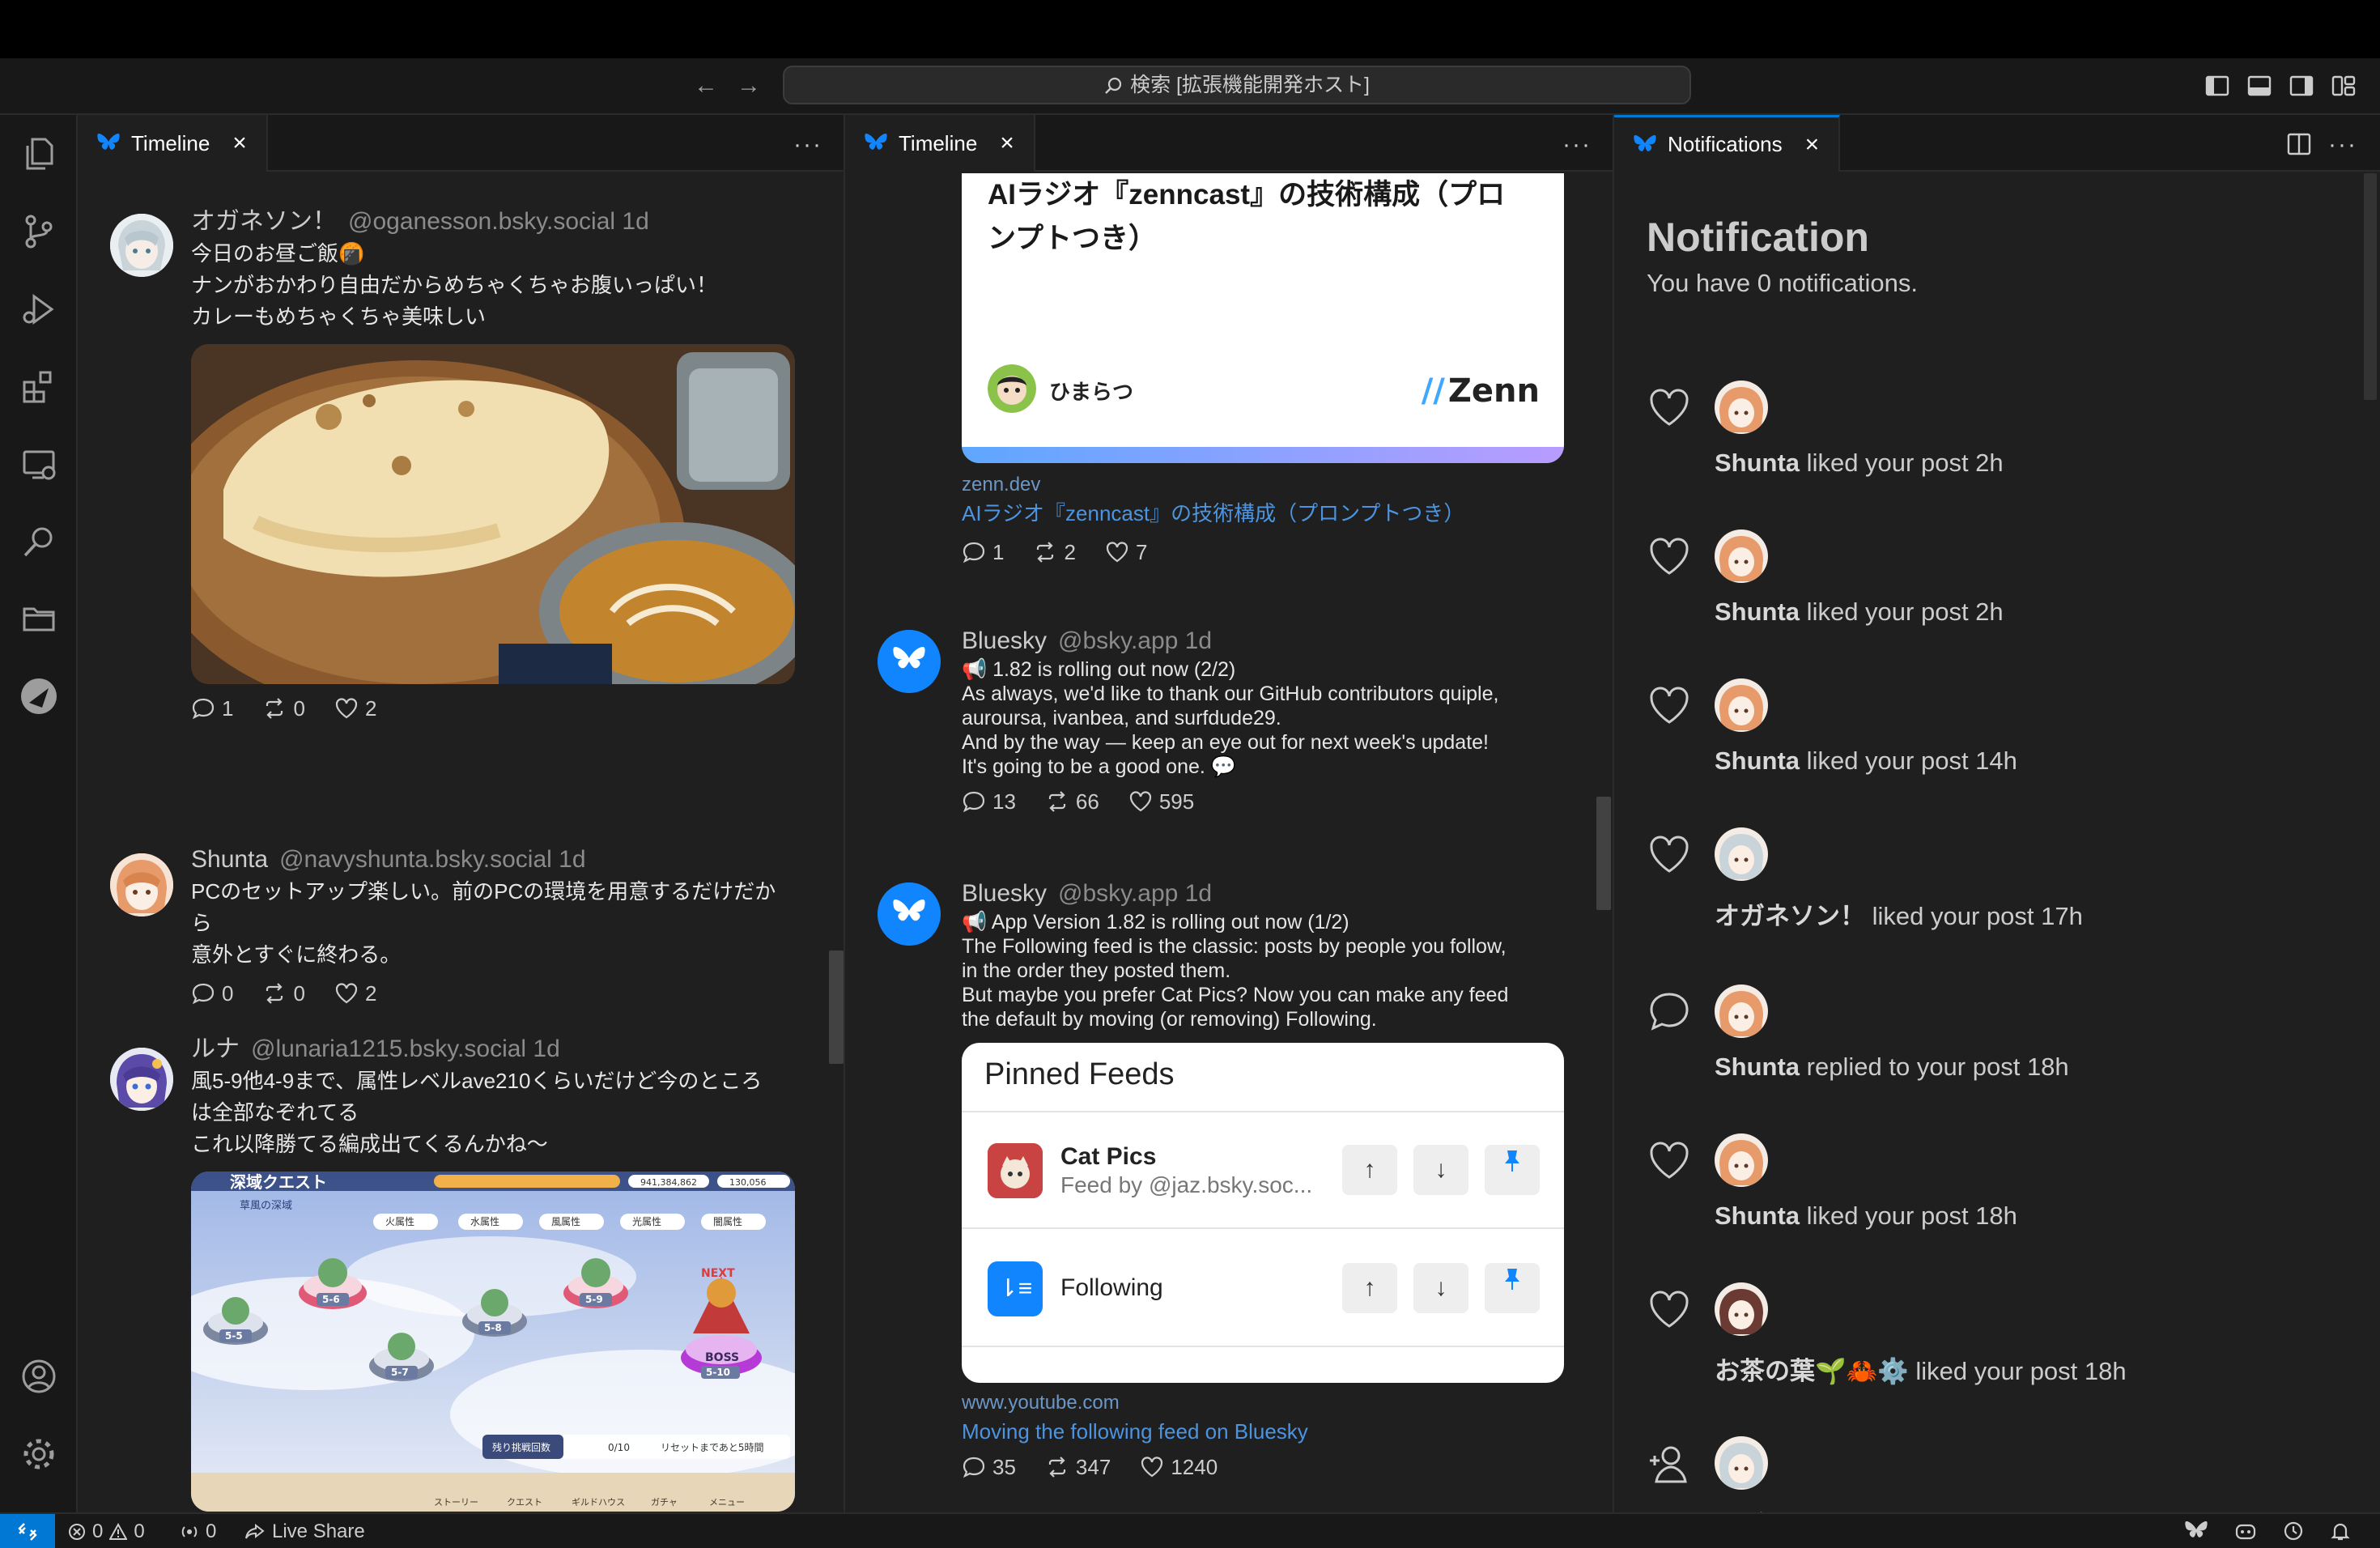 The image size is (2380, 1548). What do you see at coordinates (2217, 86) in the screenshot?
I see `toggle-primary-sidebar-icon` at bounding box center [2217, 86].